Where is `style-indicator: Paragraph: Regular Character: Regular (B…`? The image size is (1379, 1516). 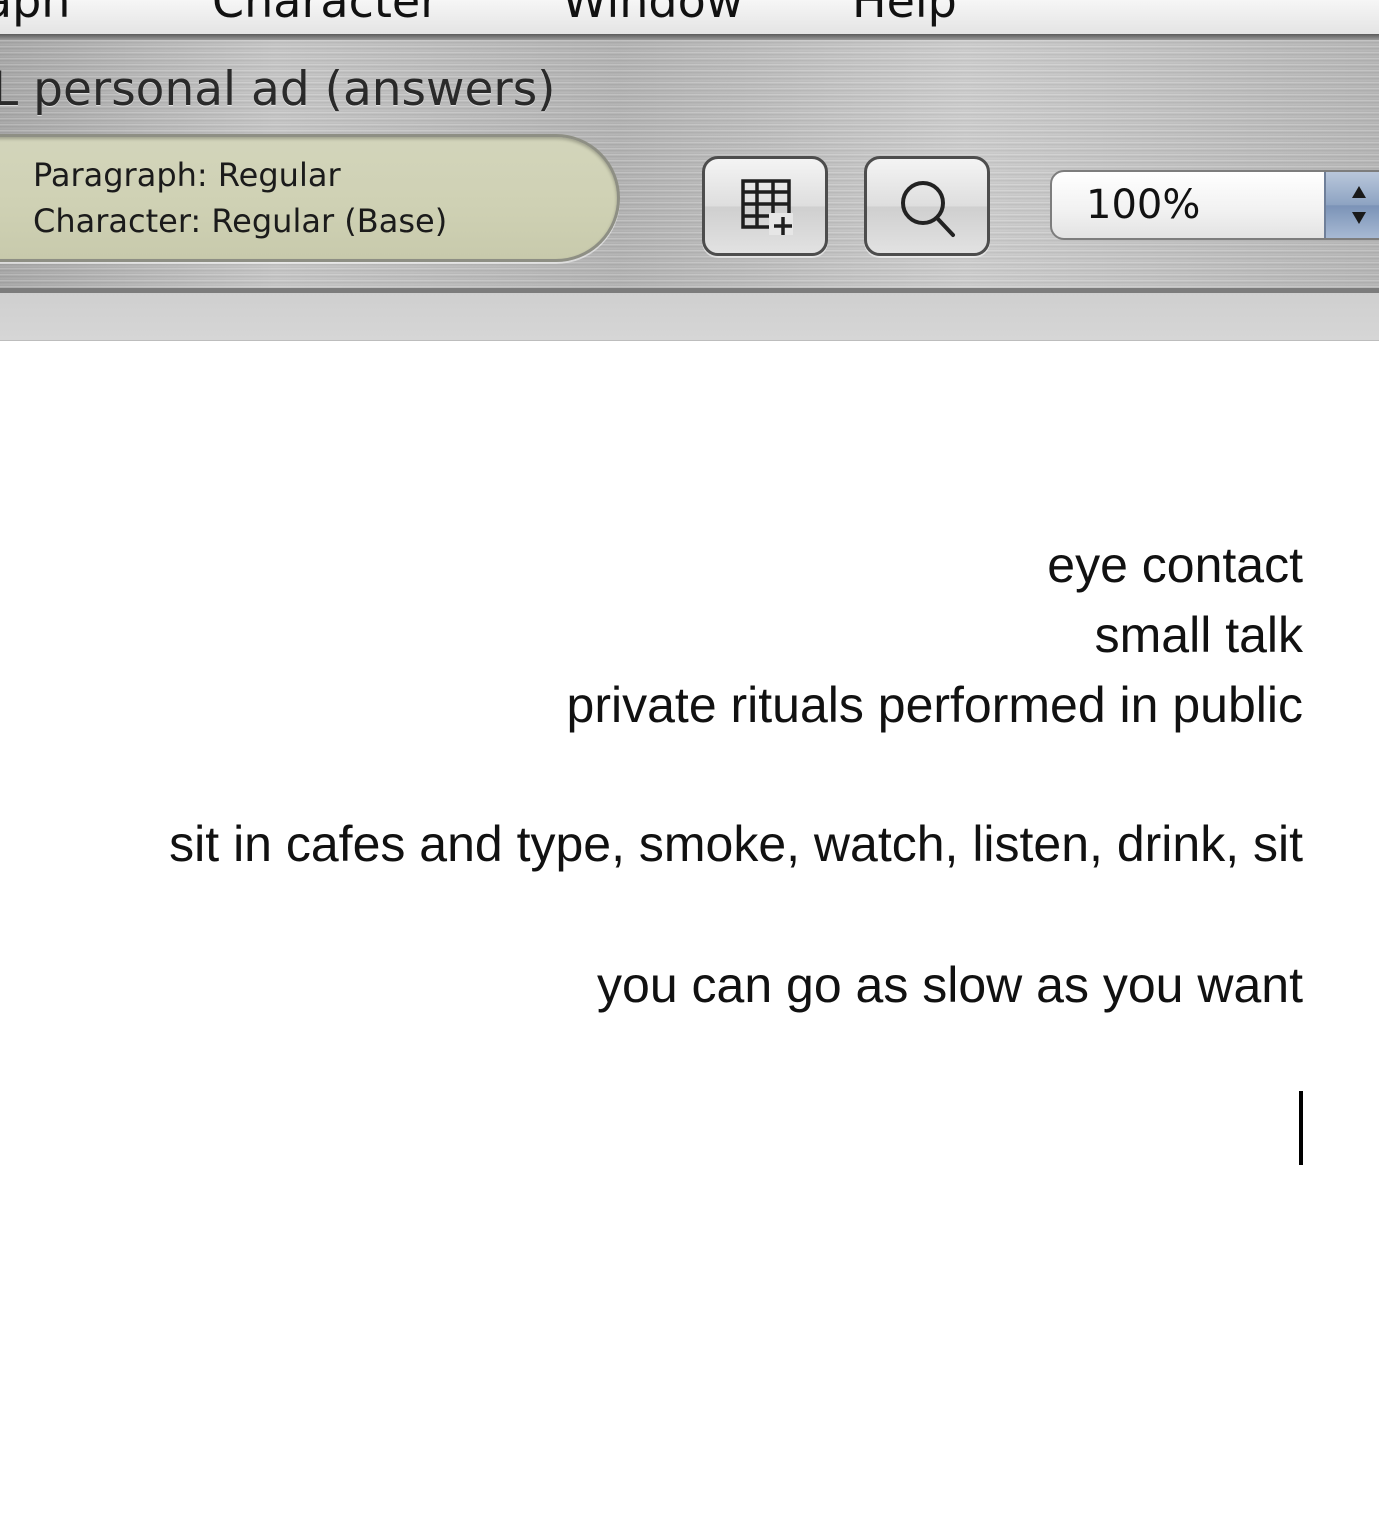 style-indicator: Paragraph: Regular Character: Regular (B… is located at coordinates (310, 198).